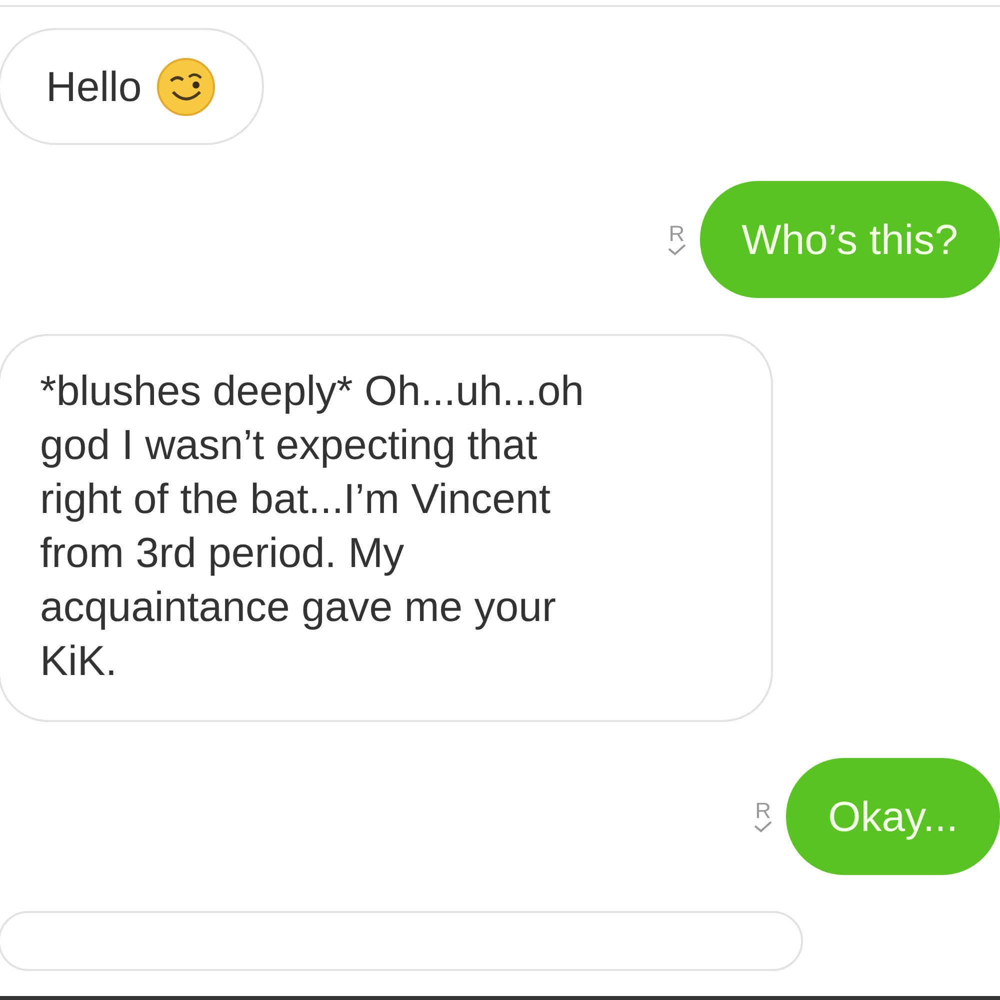 The image size is (1000, 1000). What do you see at coordinates (94, 87) in the screenshot?
I see `message-text: Hello` at bounding box center [94, 87].